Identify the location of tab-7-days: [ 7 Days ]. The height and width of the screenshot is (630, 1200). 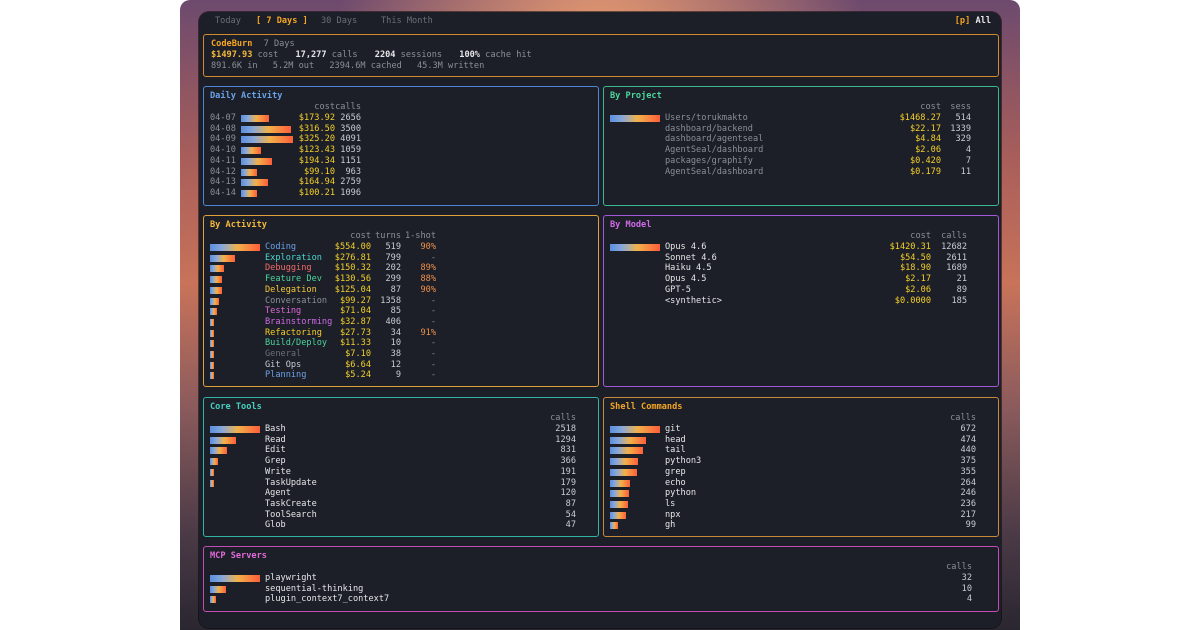
(282, 21).